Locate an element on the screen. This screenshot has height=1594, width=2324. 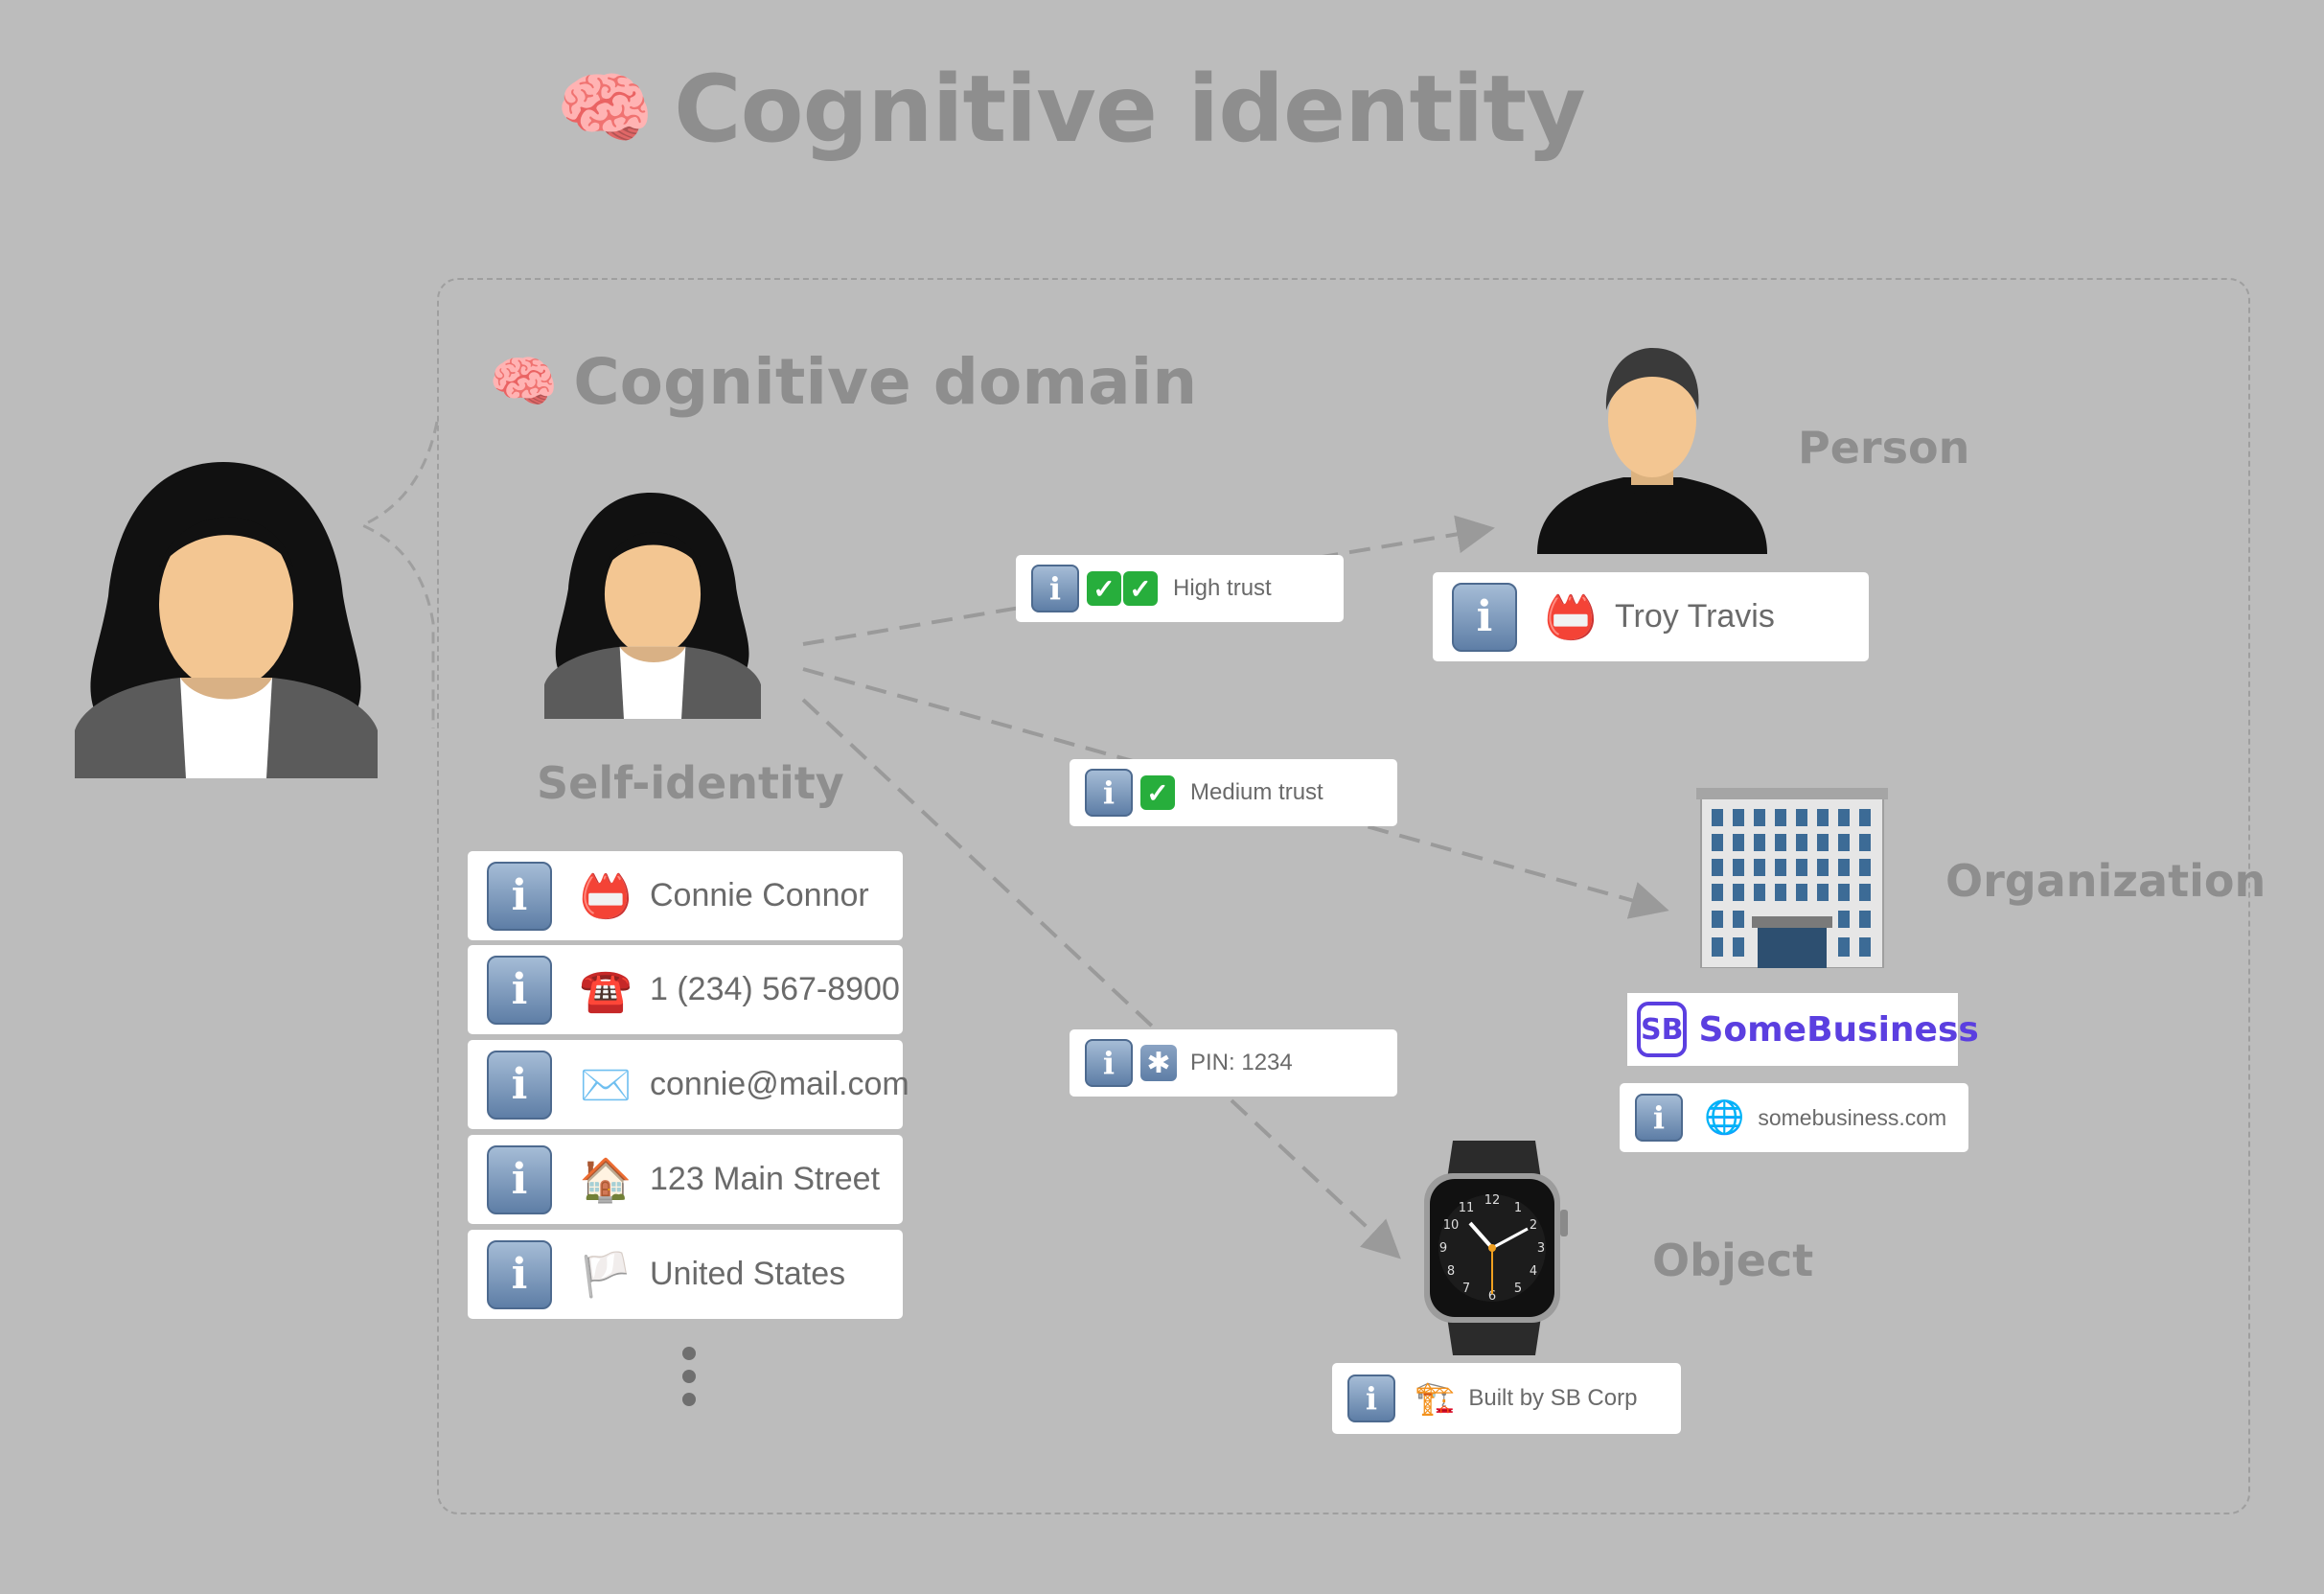
attribute-text: Connie Connor is located at coordinates (759, 895).